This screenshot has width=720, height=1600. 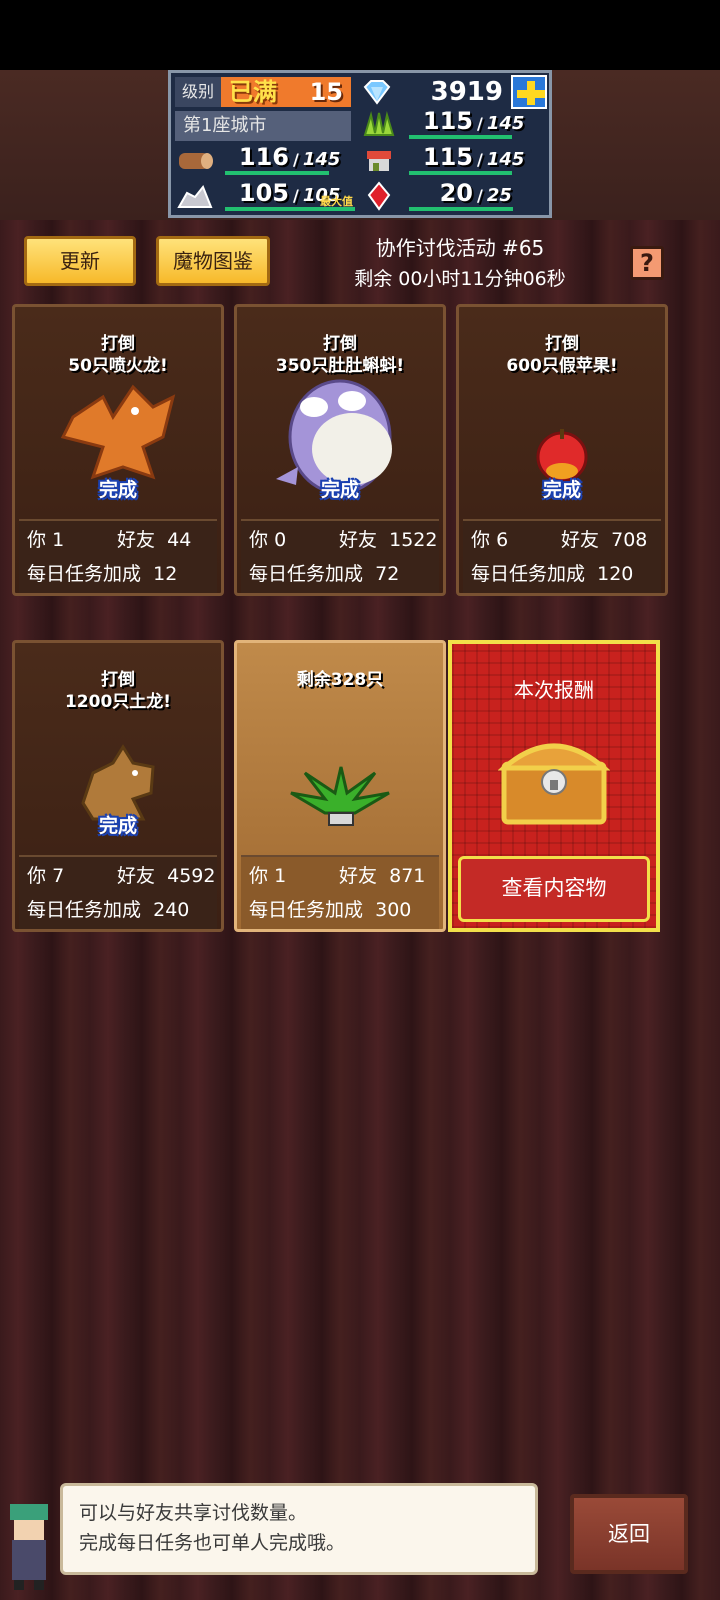 I want to click on gem-count: 3919, so click(x=466, y=92).